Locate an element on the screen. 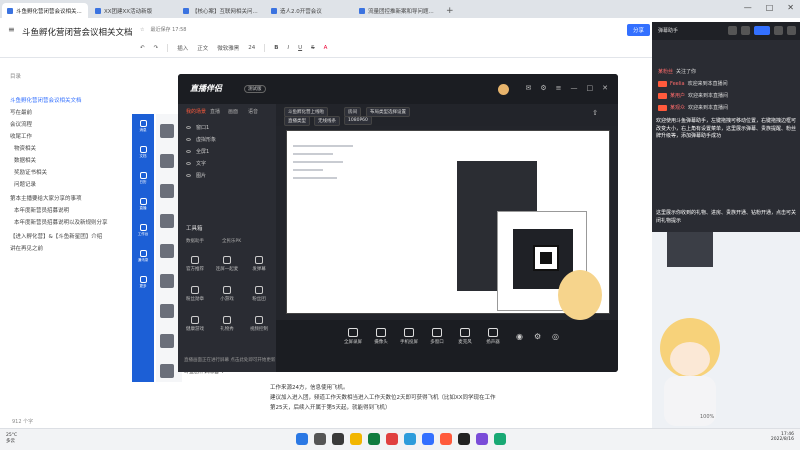  outline-item: 会议流程 is located at coordinates (21, 124).